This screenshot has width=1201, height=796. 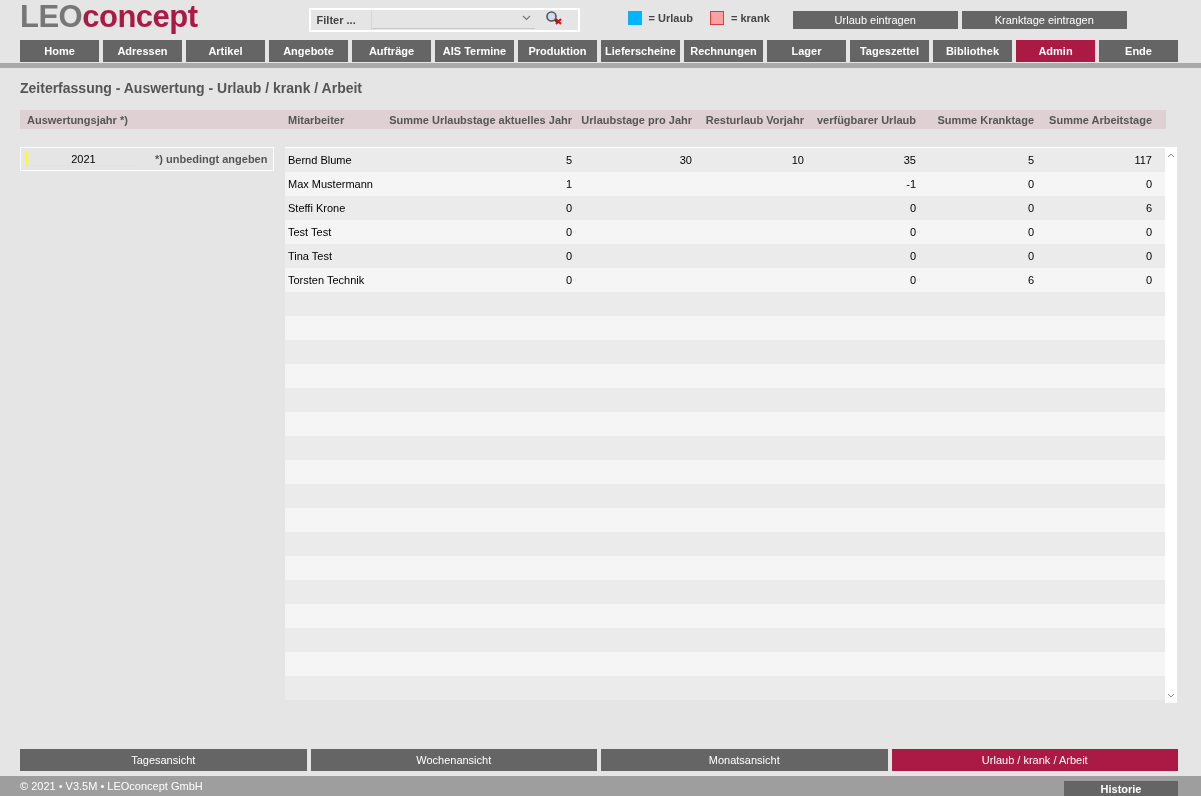 I want to click on search-icon, so click(x=553, y=18).